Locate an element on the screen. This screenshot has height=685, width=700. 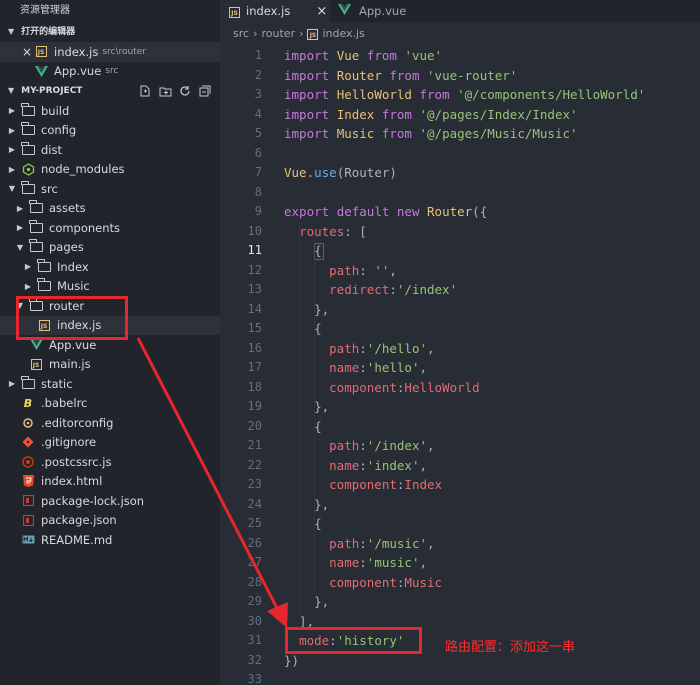
annotation-arrow is located at coordinates (212, 482).